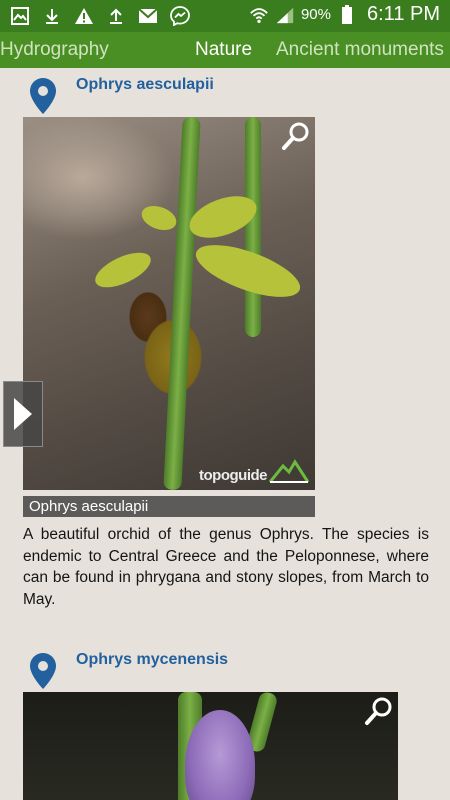  I want to click on warning-icon, so click(84, 16).